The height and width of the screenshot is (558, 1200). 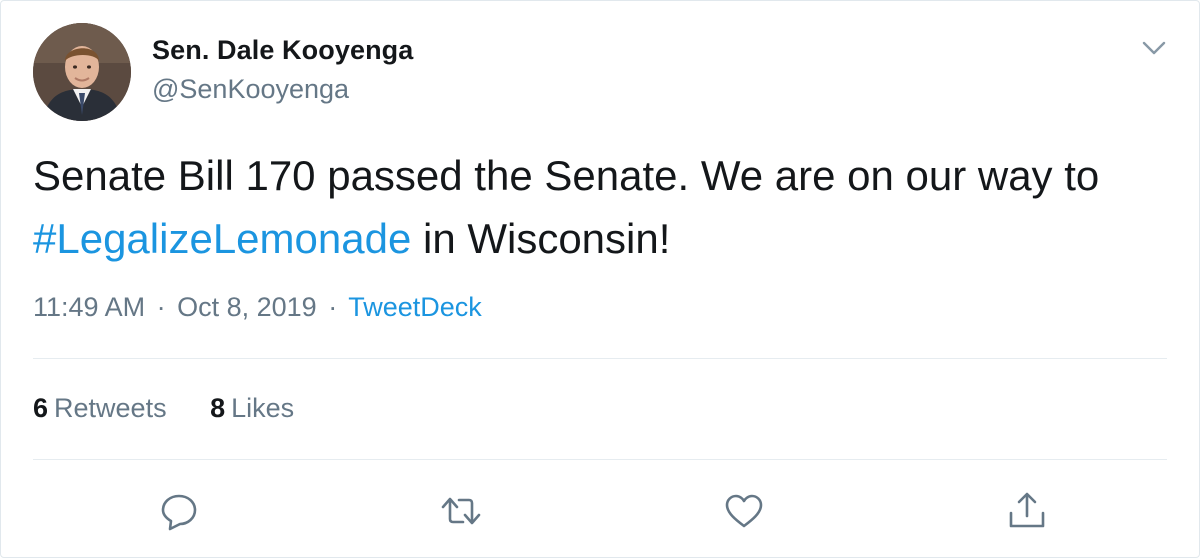 I want to click on tweet-text-part2: in Wisconsin!, so click(x=541, y=238).